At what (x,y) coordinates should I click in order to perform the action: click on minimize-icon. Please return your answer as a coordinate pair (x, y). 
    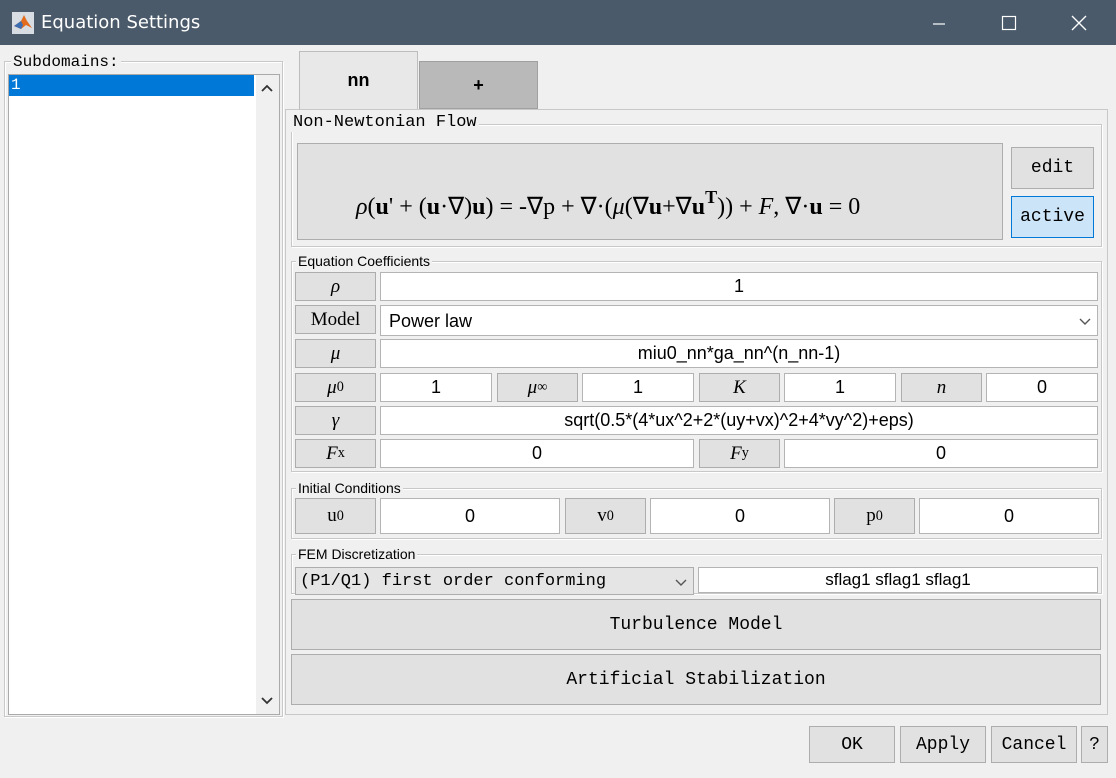
    Looking at the image, I should click on (939, 23).